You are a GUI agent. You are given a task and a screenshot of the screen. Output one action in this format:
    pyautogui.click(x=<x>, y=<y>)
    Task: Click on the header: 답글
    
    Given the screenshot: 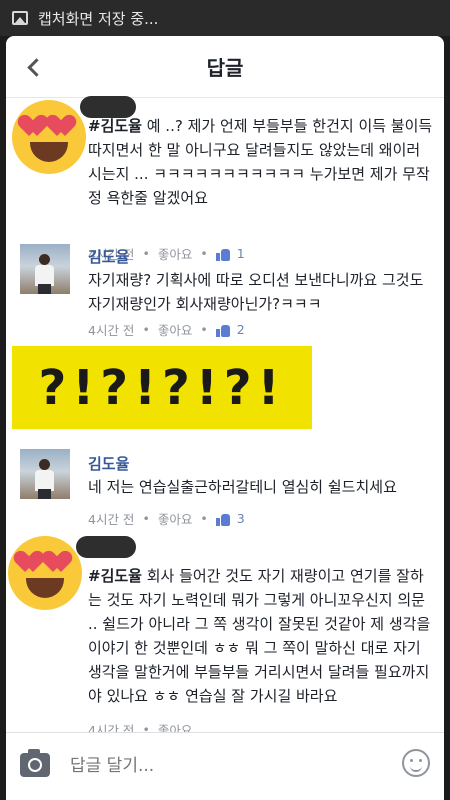 What is the action you would take?
    pyautogui.click(x=225, y=67)
    